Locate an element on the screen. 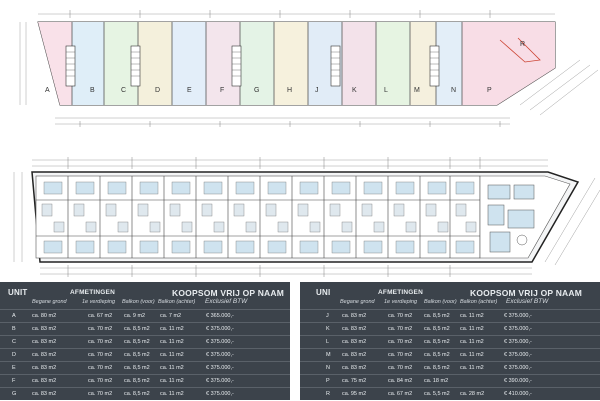  price-cell: € 365.000,- is located at coordinates (220, 316).